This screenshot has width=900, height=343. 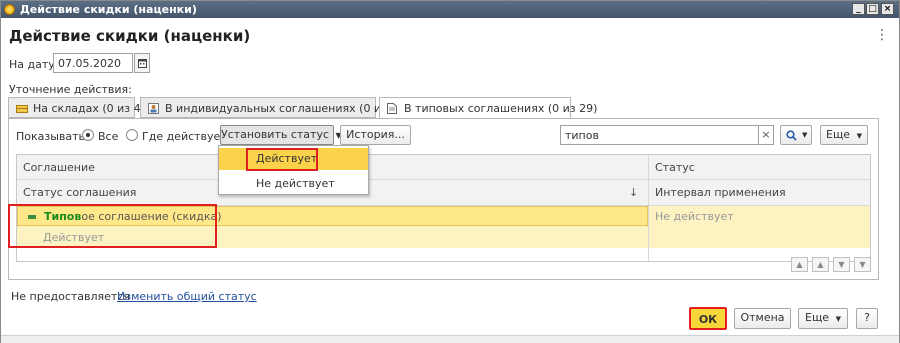 I want to click on tab-individual-agreements: В индивидуальных соглашениях (0 из 39), so click(x=274, y=107).